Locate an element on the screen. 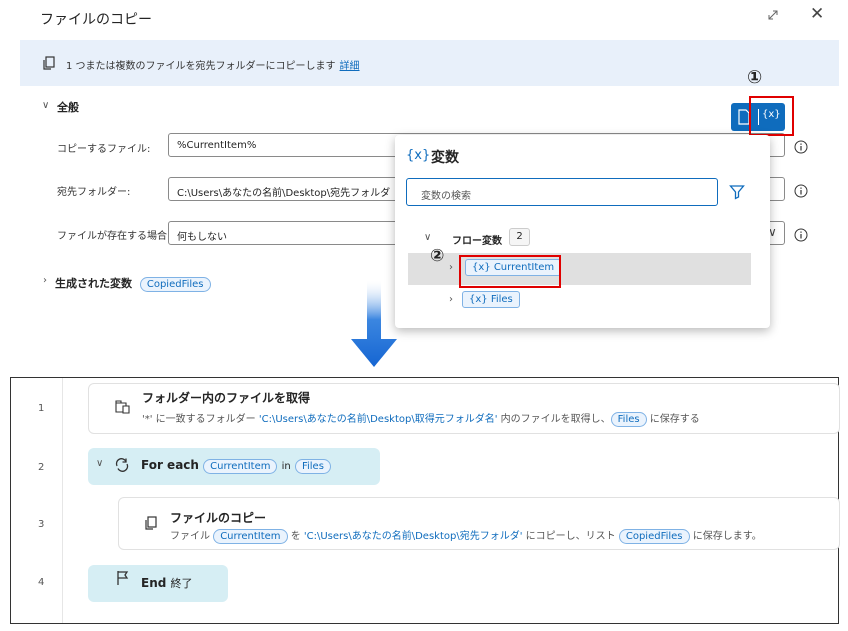 The image size is (848, 631). end-suffix: 終了 is located at coordinates (181, 583).